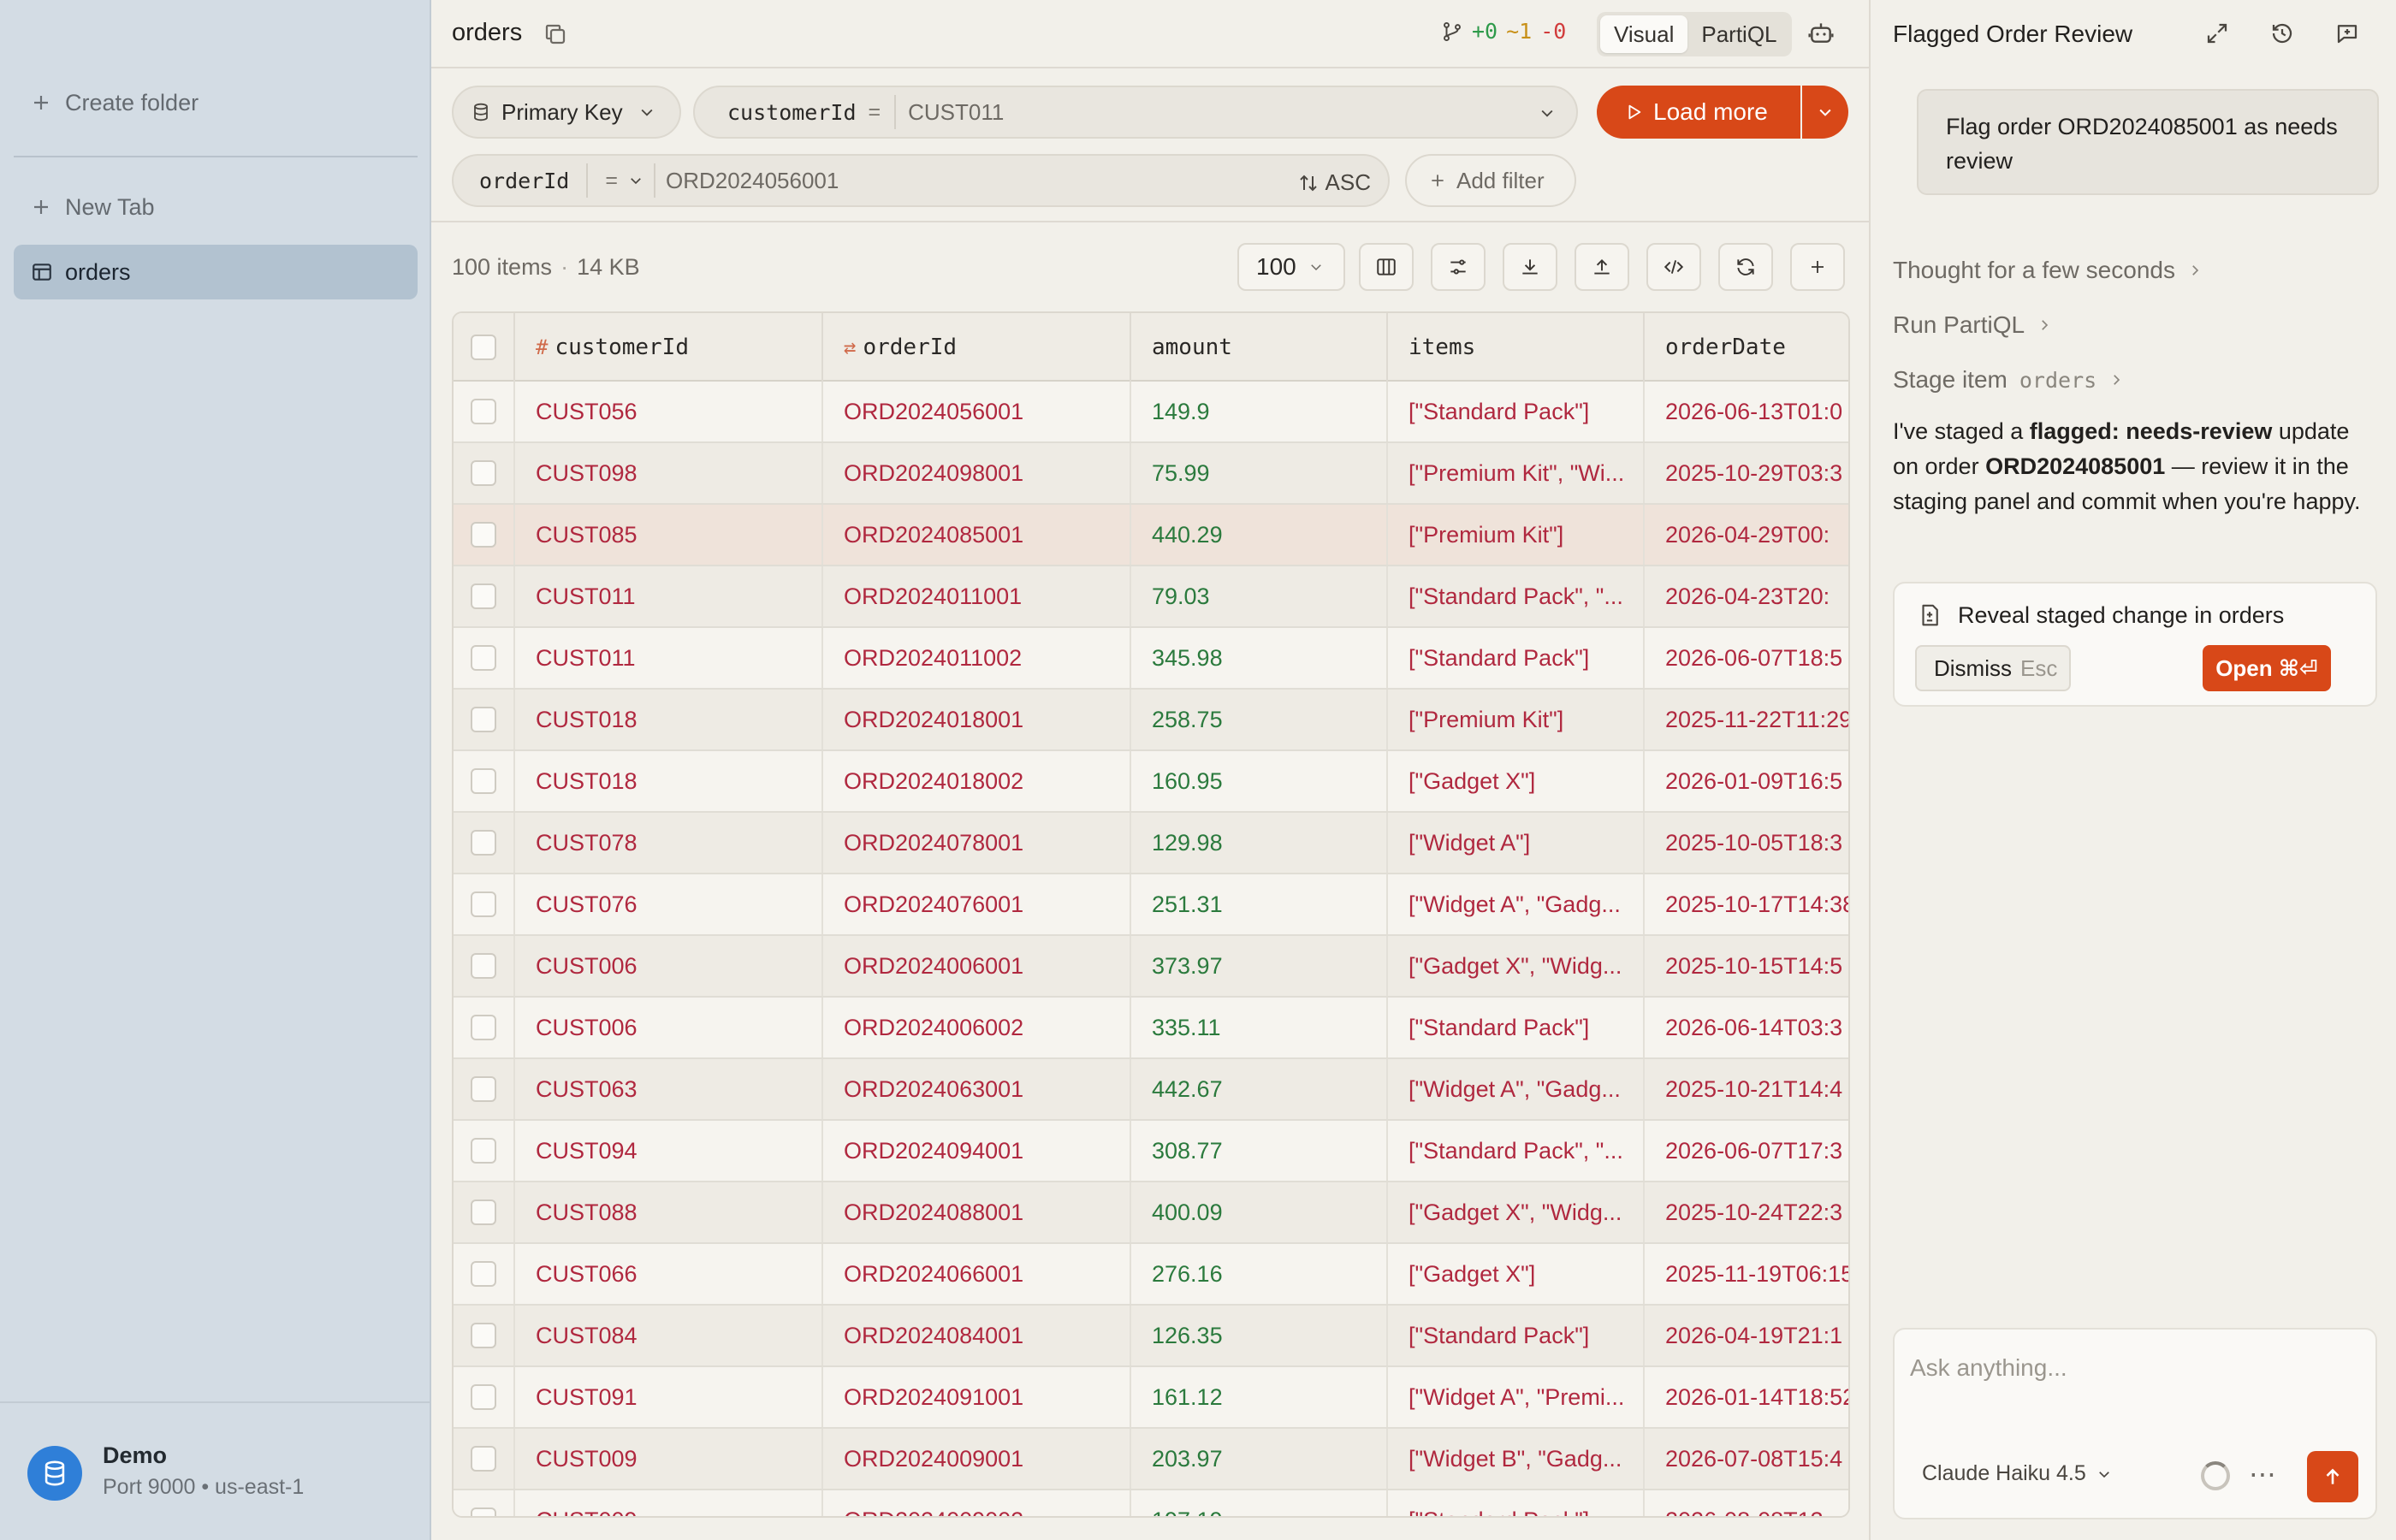 This screenshot has height=1540, width=2396. I want to click on cell-orderdate: 2026-08-08T13:, so click(1747, 1503).